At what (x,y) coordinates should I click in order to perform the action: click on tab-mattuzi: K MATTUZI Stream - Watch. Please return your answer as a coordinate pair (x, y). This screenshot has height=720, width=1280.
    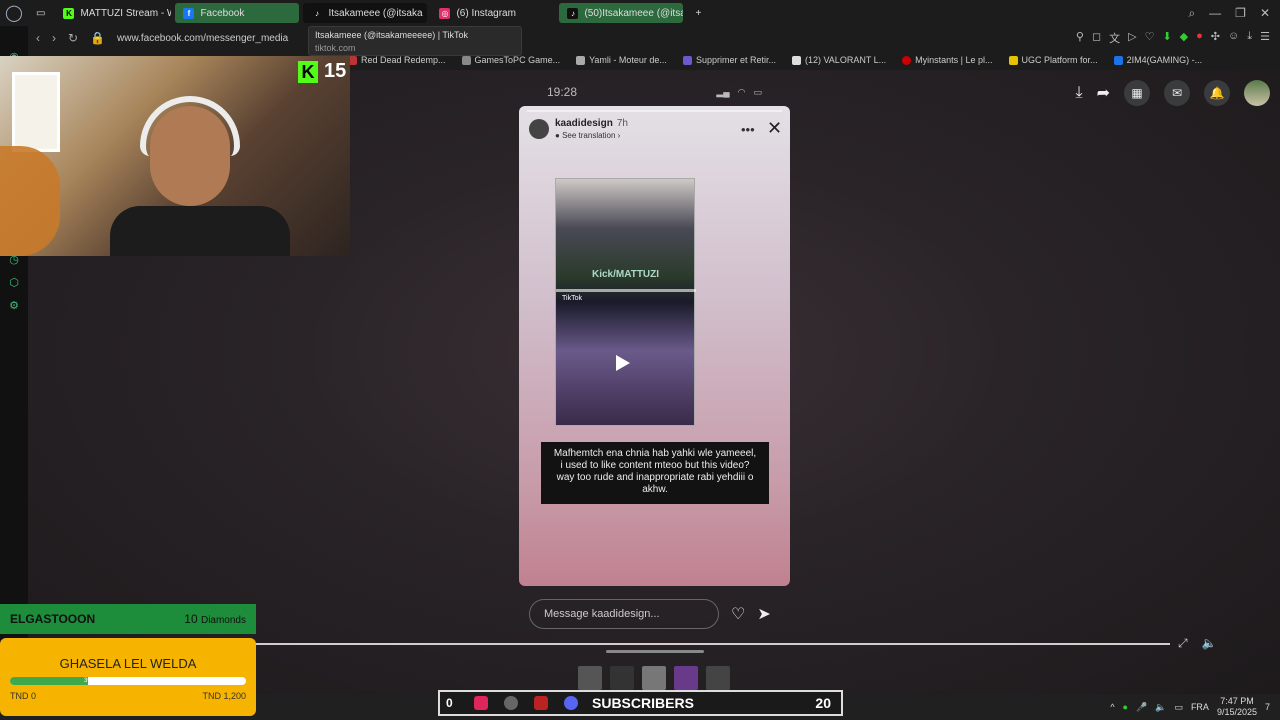
    Looking at the image, I should click on (113, 13).